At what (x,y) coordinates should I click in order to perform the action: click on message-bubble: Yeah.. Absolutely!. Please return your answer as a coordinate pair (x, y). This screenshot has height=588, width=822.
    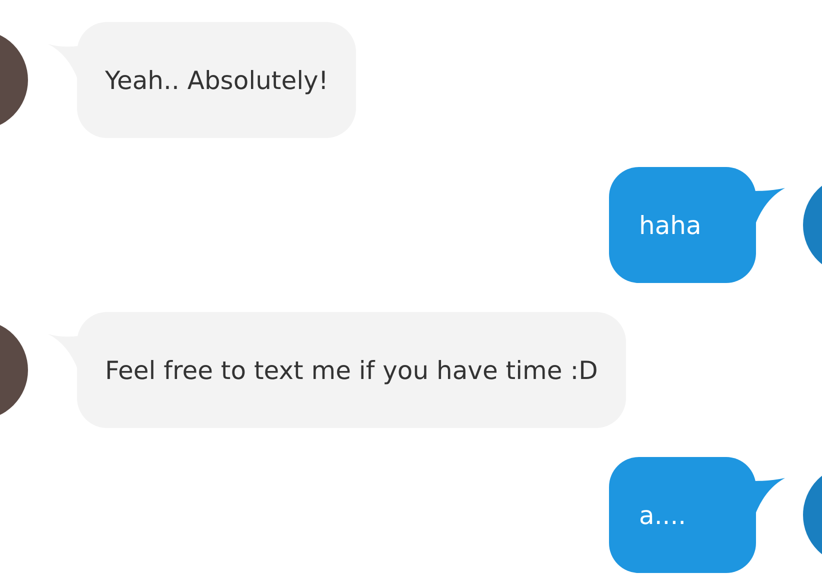
    Looking at the image, I should click on (216, 80).